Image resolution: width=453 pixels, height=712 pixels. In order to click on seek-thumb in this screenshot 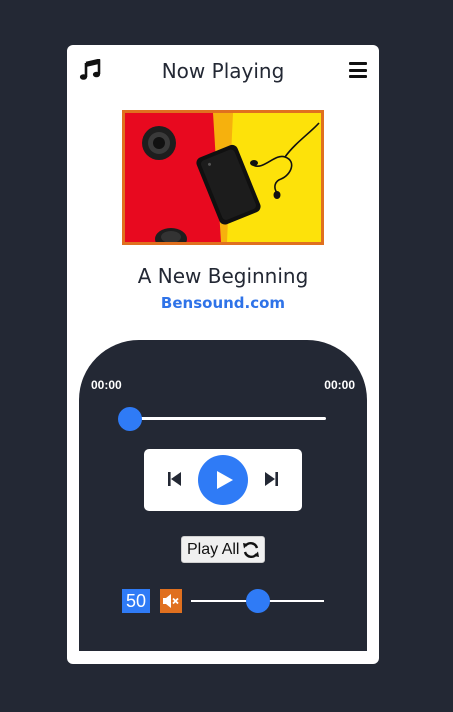, I will do `click(130, 419)`.